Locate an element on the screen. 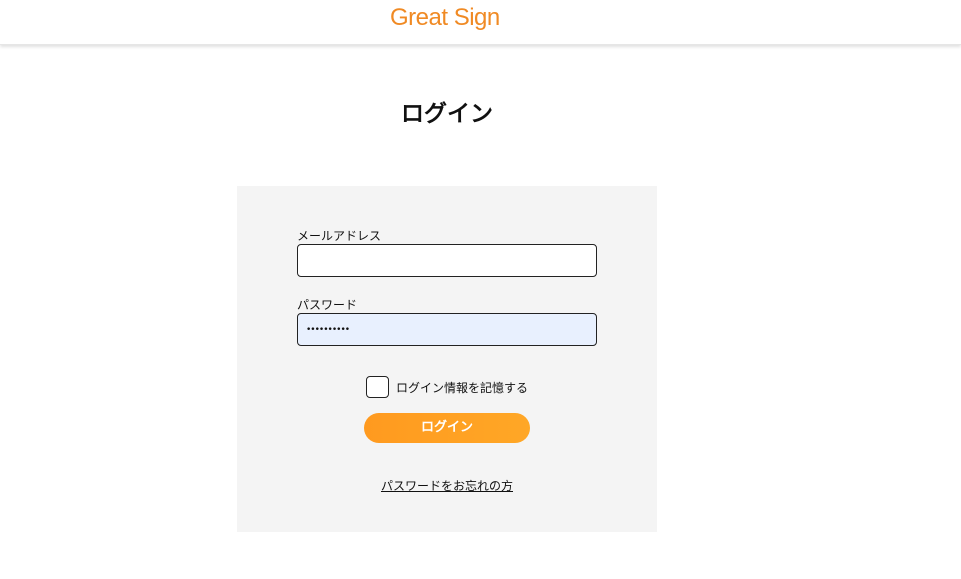  login-button: ログイン is located at coordinates (447, 428).